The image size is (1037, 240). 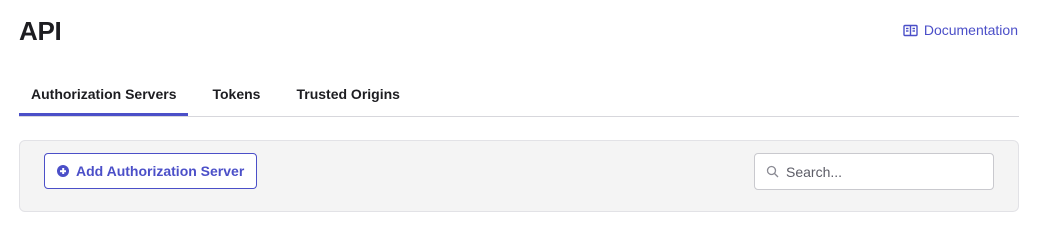 What do you see at coordinates (104, 94) in the screenshot?
I see `tab-label: Authorization Servers` at bounding box center [104, 94].